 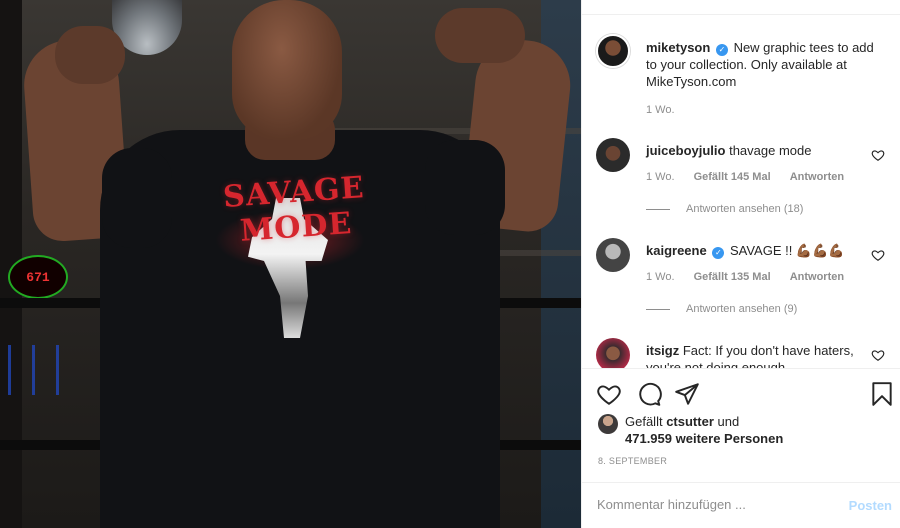 What do you see at coordinates (38, 277) in the screenshot?
I see `scoreboard: 671` at bounding box center [38, 277].